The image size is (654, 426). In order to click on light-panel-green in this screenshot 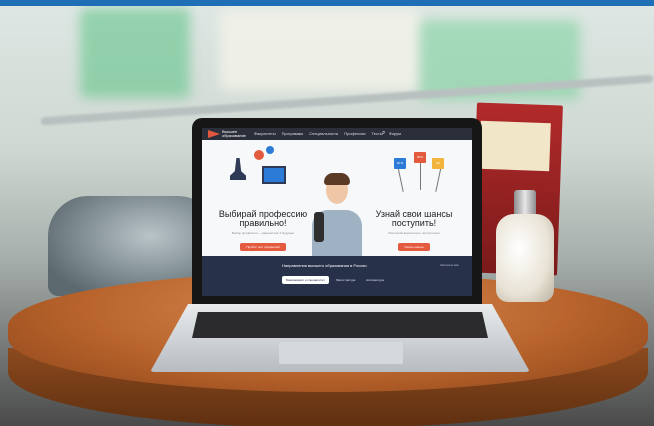, I will do `click(135, 53)`.